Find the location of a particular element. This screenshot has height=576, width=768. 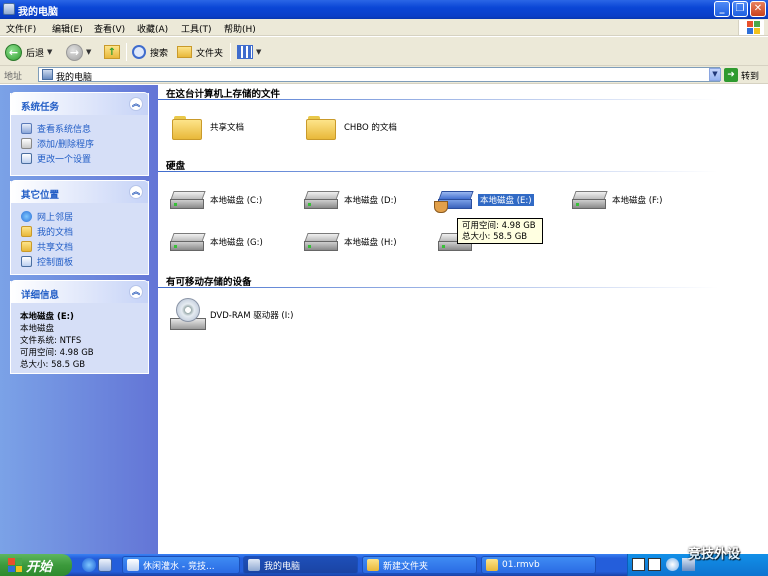

forward-button: → ▼ is located at coordinates (78, 52).